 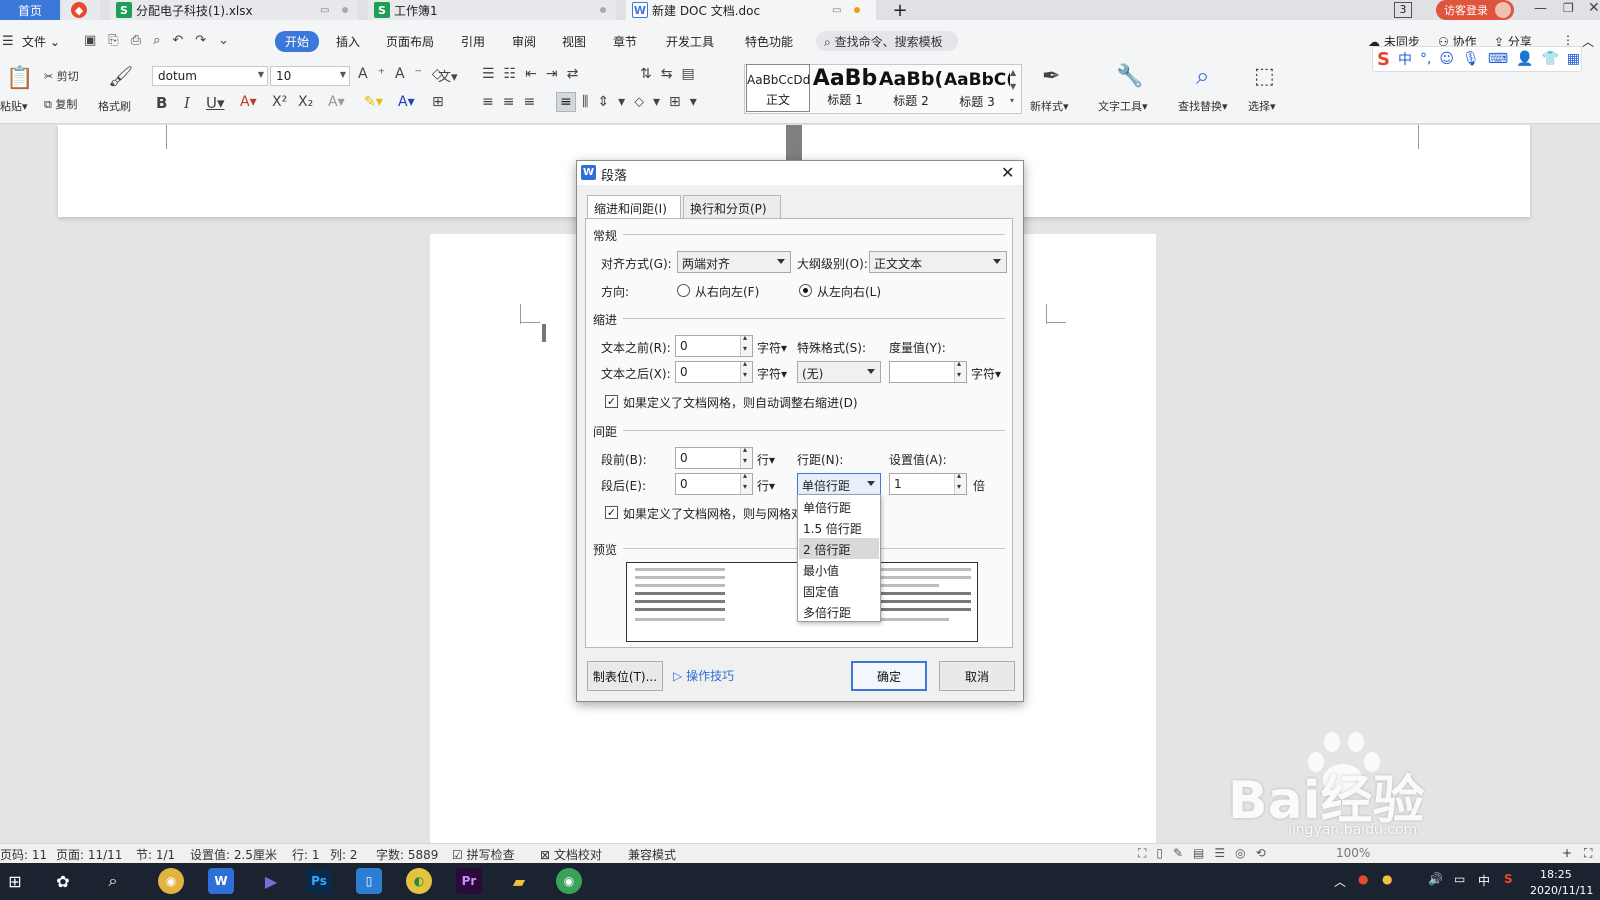 What do you see at coordinates (1363, 879) in the screenshot?
I see `tray-app-icon: ●` at bounding box center [1363, 879].